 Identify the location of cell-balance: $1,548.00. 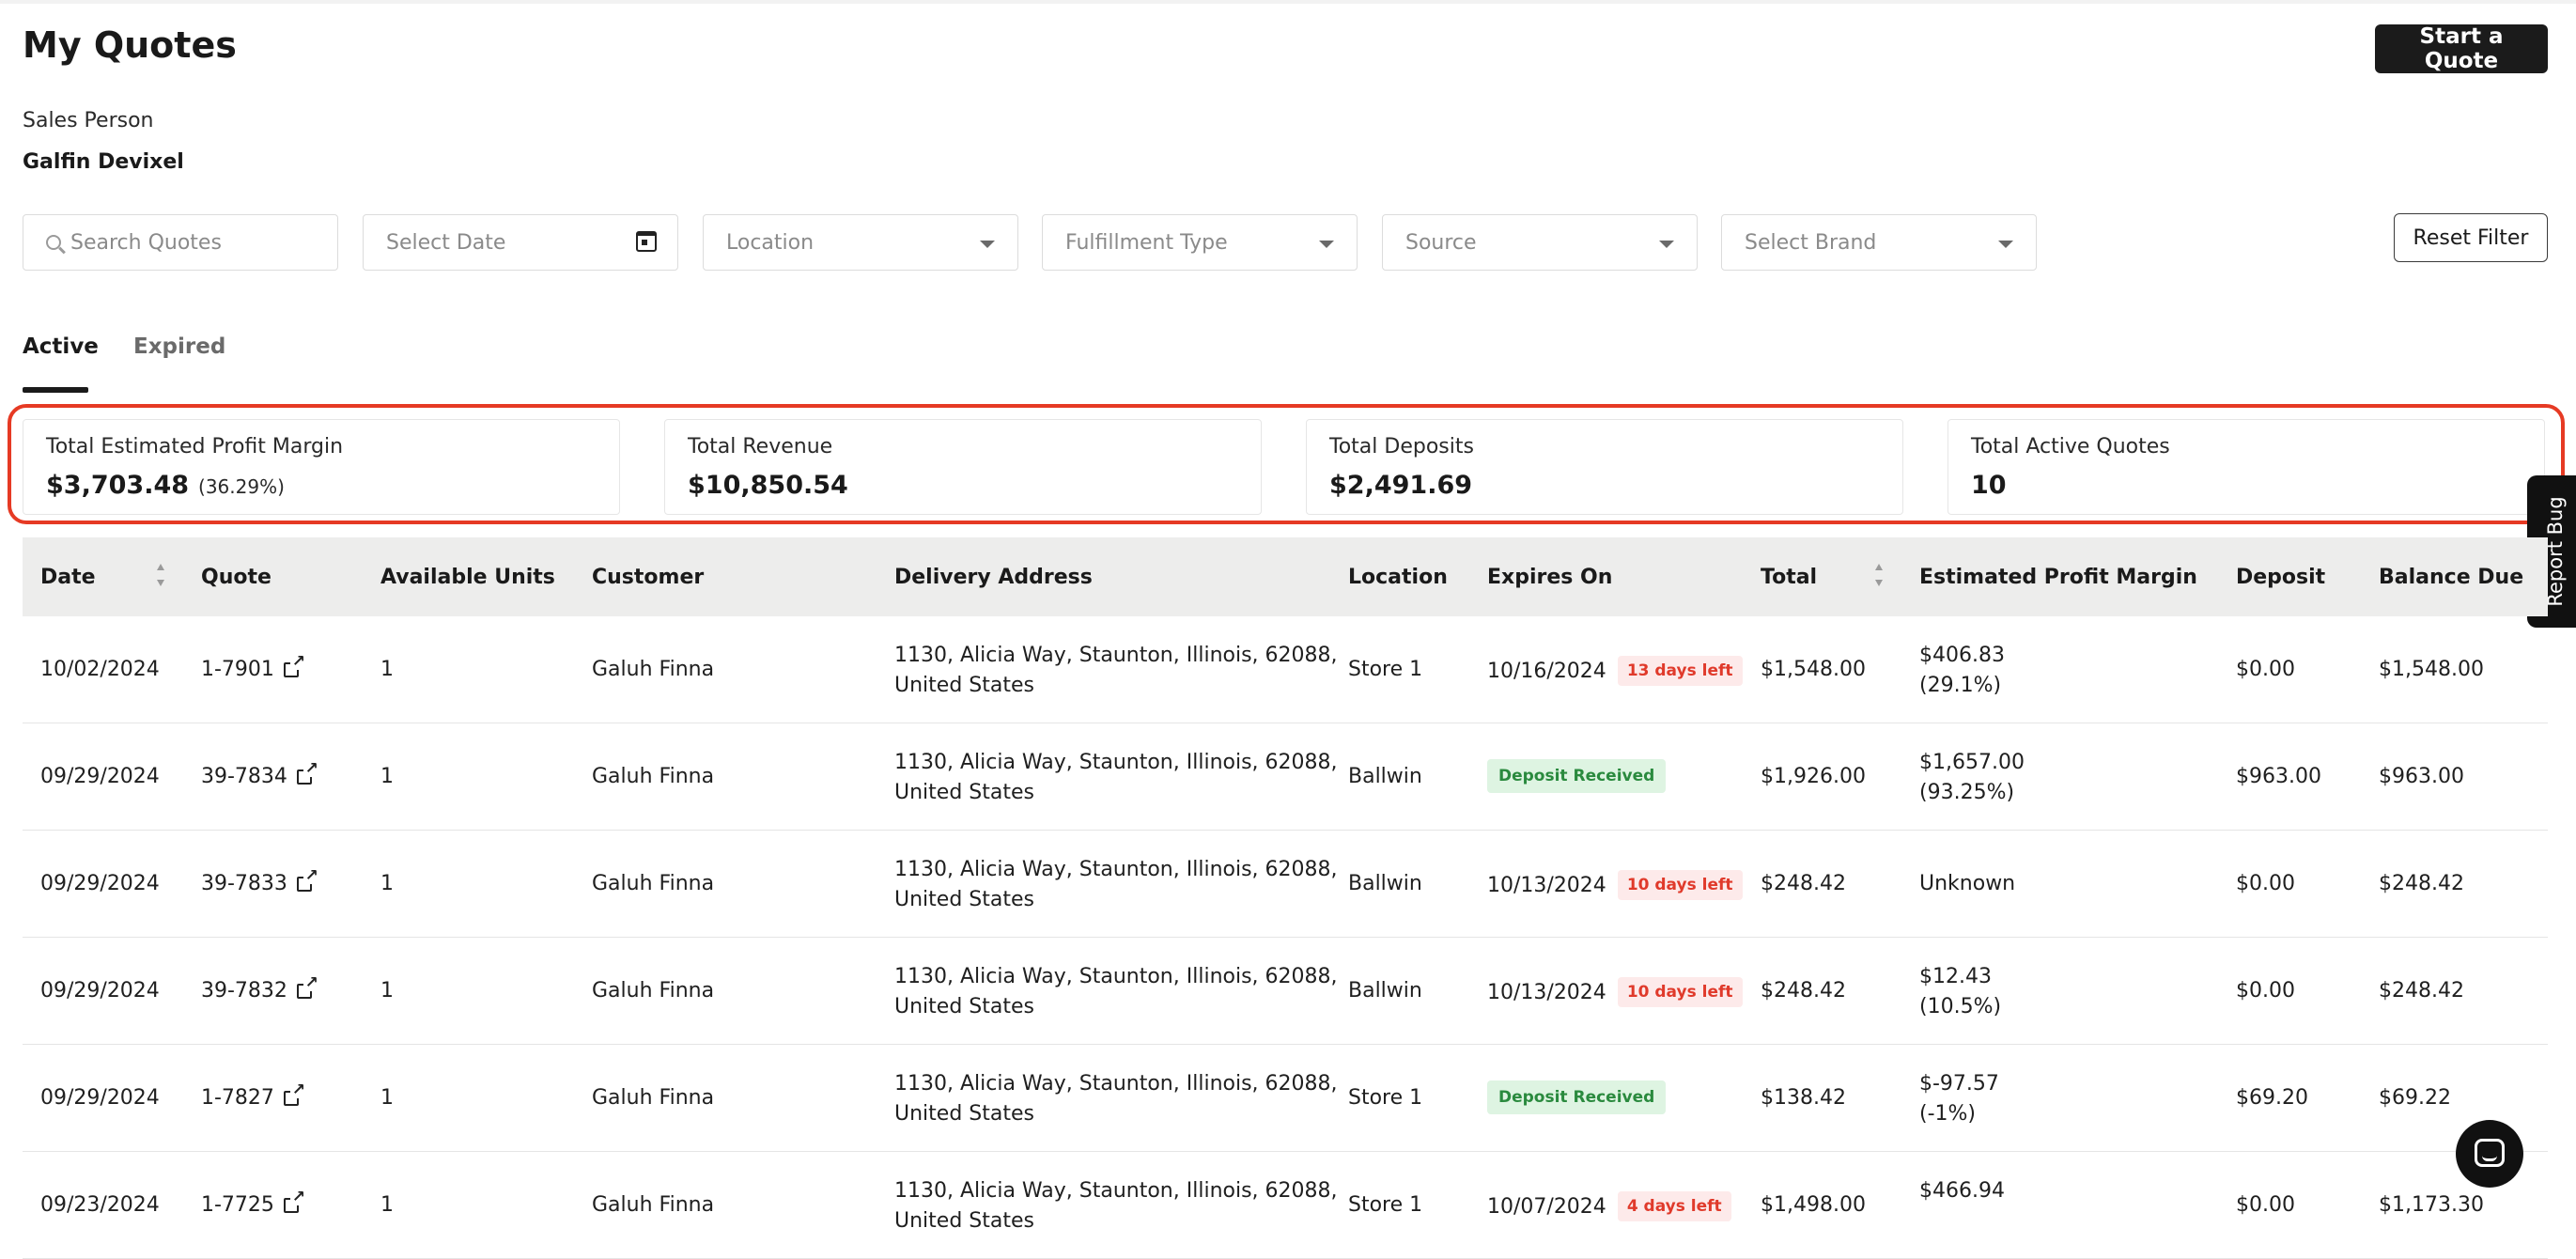
(2432, 669).